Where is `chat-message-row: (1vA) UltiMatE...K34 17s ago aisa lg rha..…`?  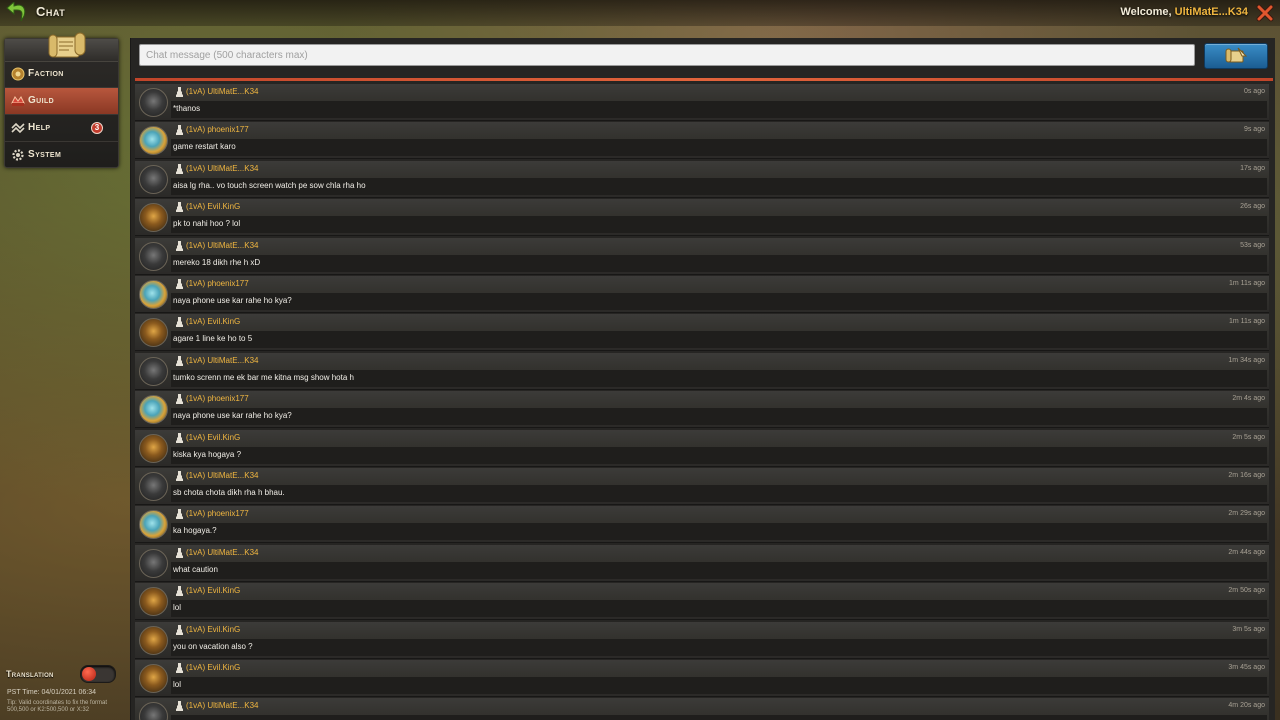
chat-message-row: (1vA) UltiMatE...K34 17s ago aisa lg rha..… is located at coordinates (702, 179).